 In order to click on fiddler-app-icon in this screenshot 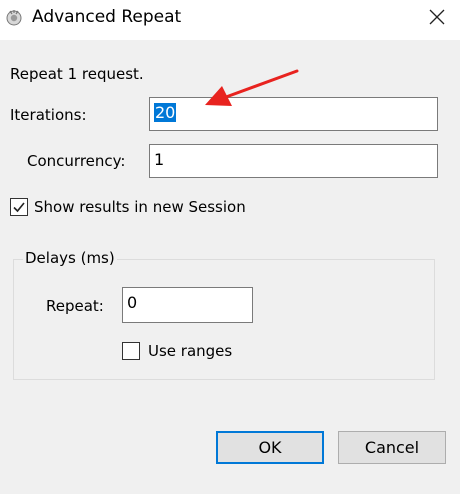, I will do `click(14, 17)`.